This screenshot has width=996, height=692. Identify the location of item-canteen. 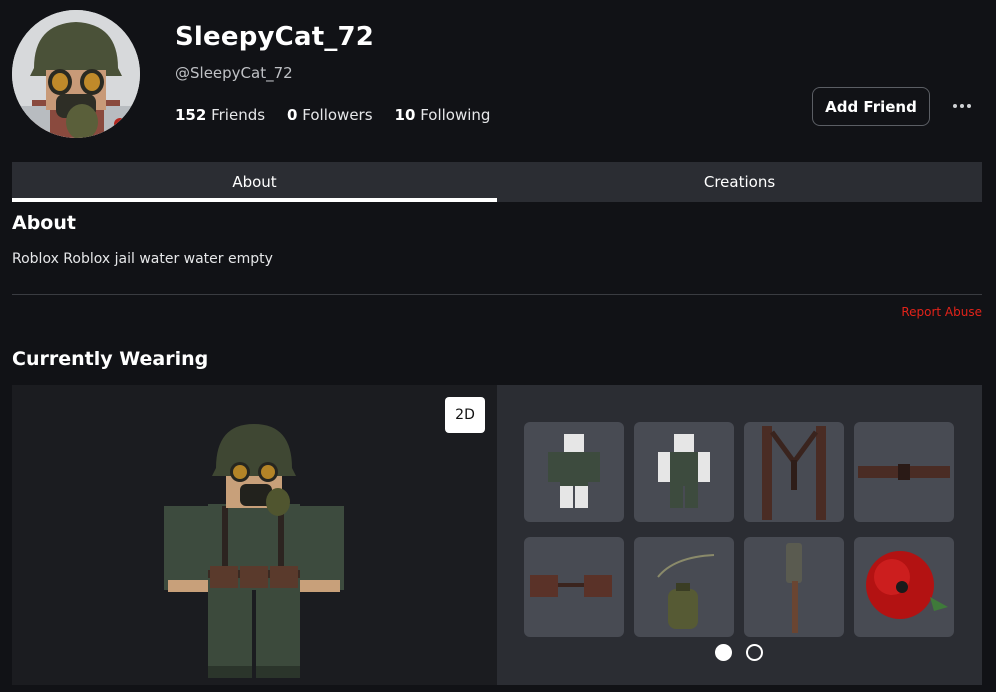
(684, 587).